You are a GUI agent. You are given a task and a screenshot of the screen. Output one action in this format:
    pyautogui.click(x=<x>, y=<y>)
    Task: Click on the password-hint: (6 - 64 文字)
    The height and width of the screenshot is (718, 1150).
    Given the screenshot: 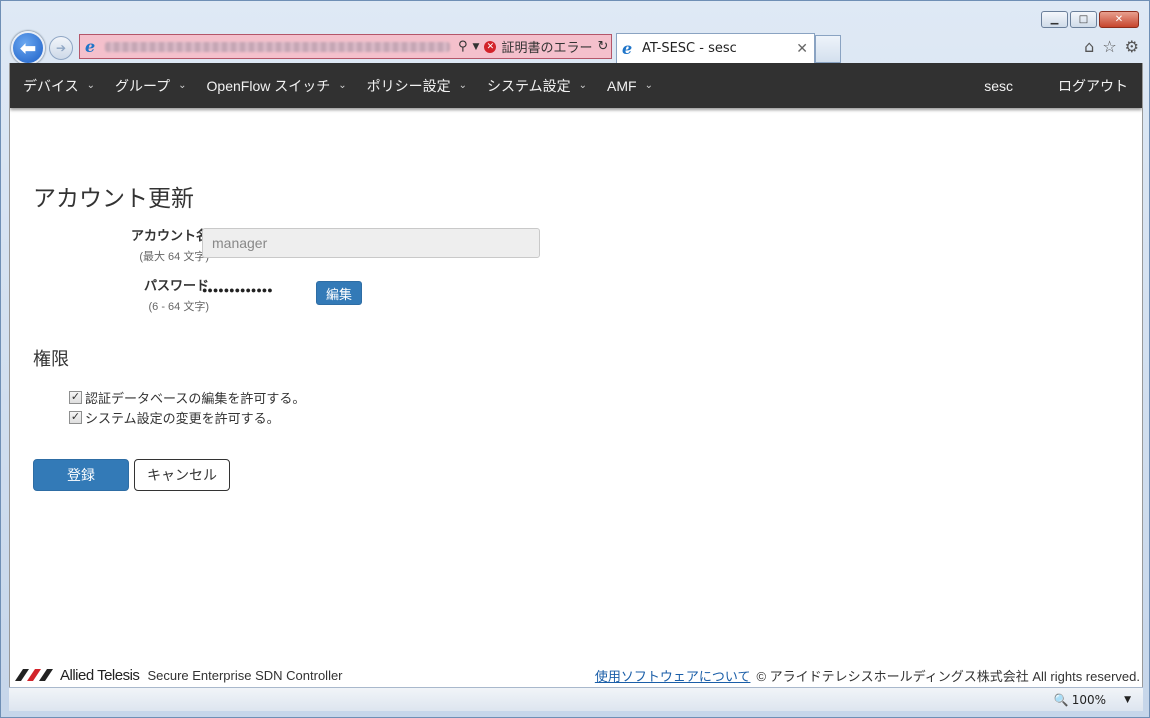 What is the action you would take?
    pyautogui.click(x=178, y=307)
    